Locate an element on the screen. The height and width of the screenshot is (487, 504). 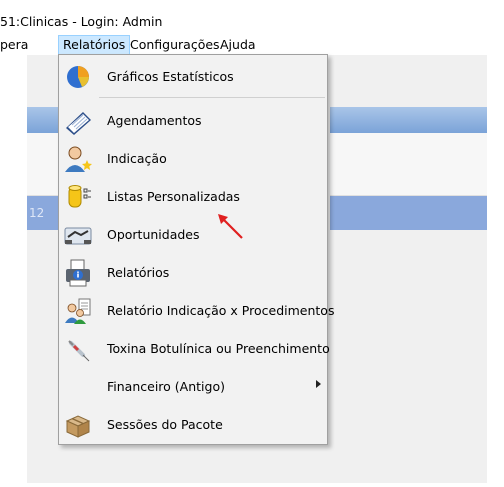
calendar-icon is located at coordinates (78, 121).